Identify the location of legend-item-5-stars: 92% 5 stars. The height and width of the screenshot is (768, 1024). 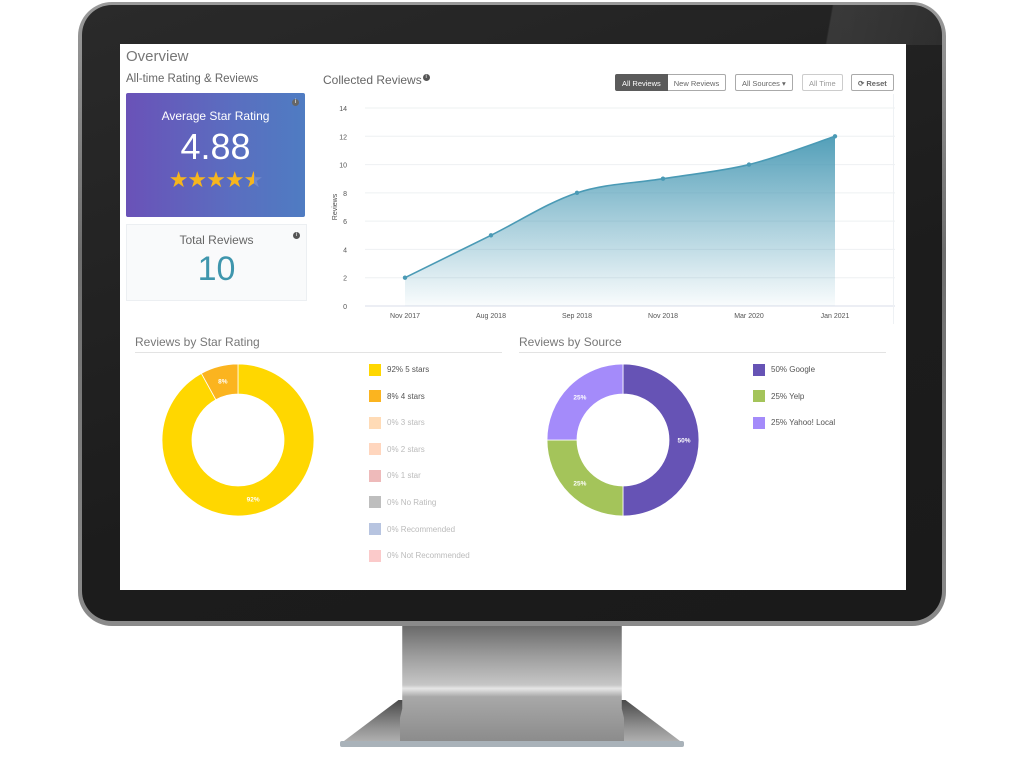
(419, 369).